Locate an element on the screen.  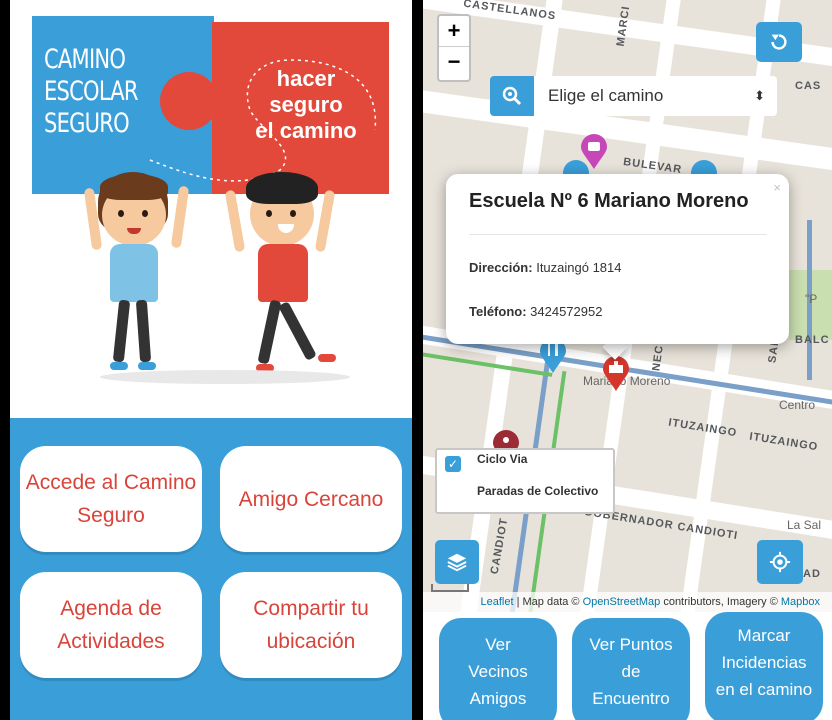
access-safe-route-button: Accede al Camino Seguro is located at coordinates (111, 499).